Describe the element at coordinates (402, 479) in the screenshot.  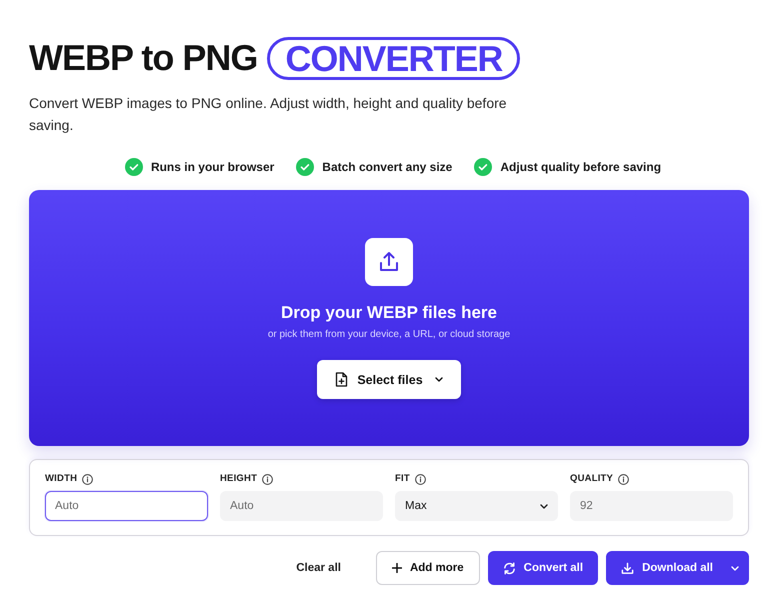
I see `field-label: FIT` at that location.